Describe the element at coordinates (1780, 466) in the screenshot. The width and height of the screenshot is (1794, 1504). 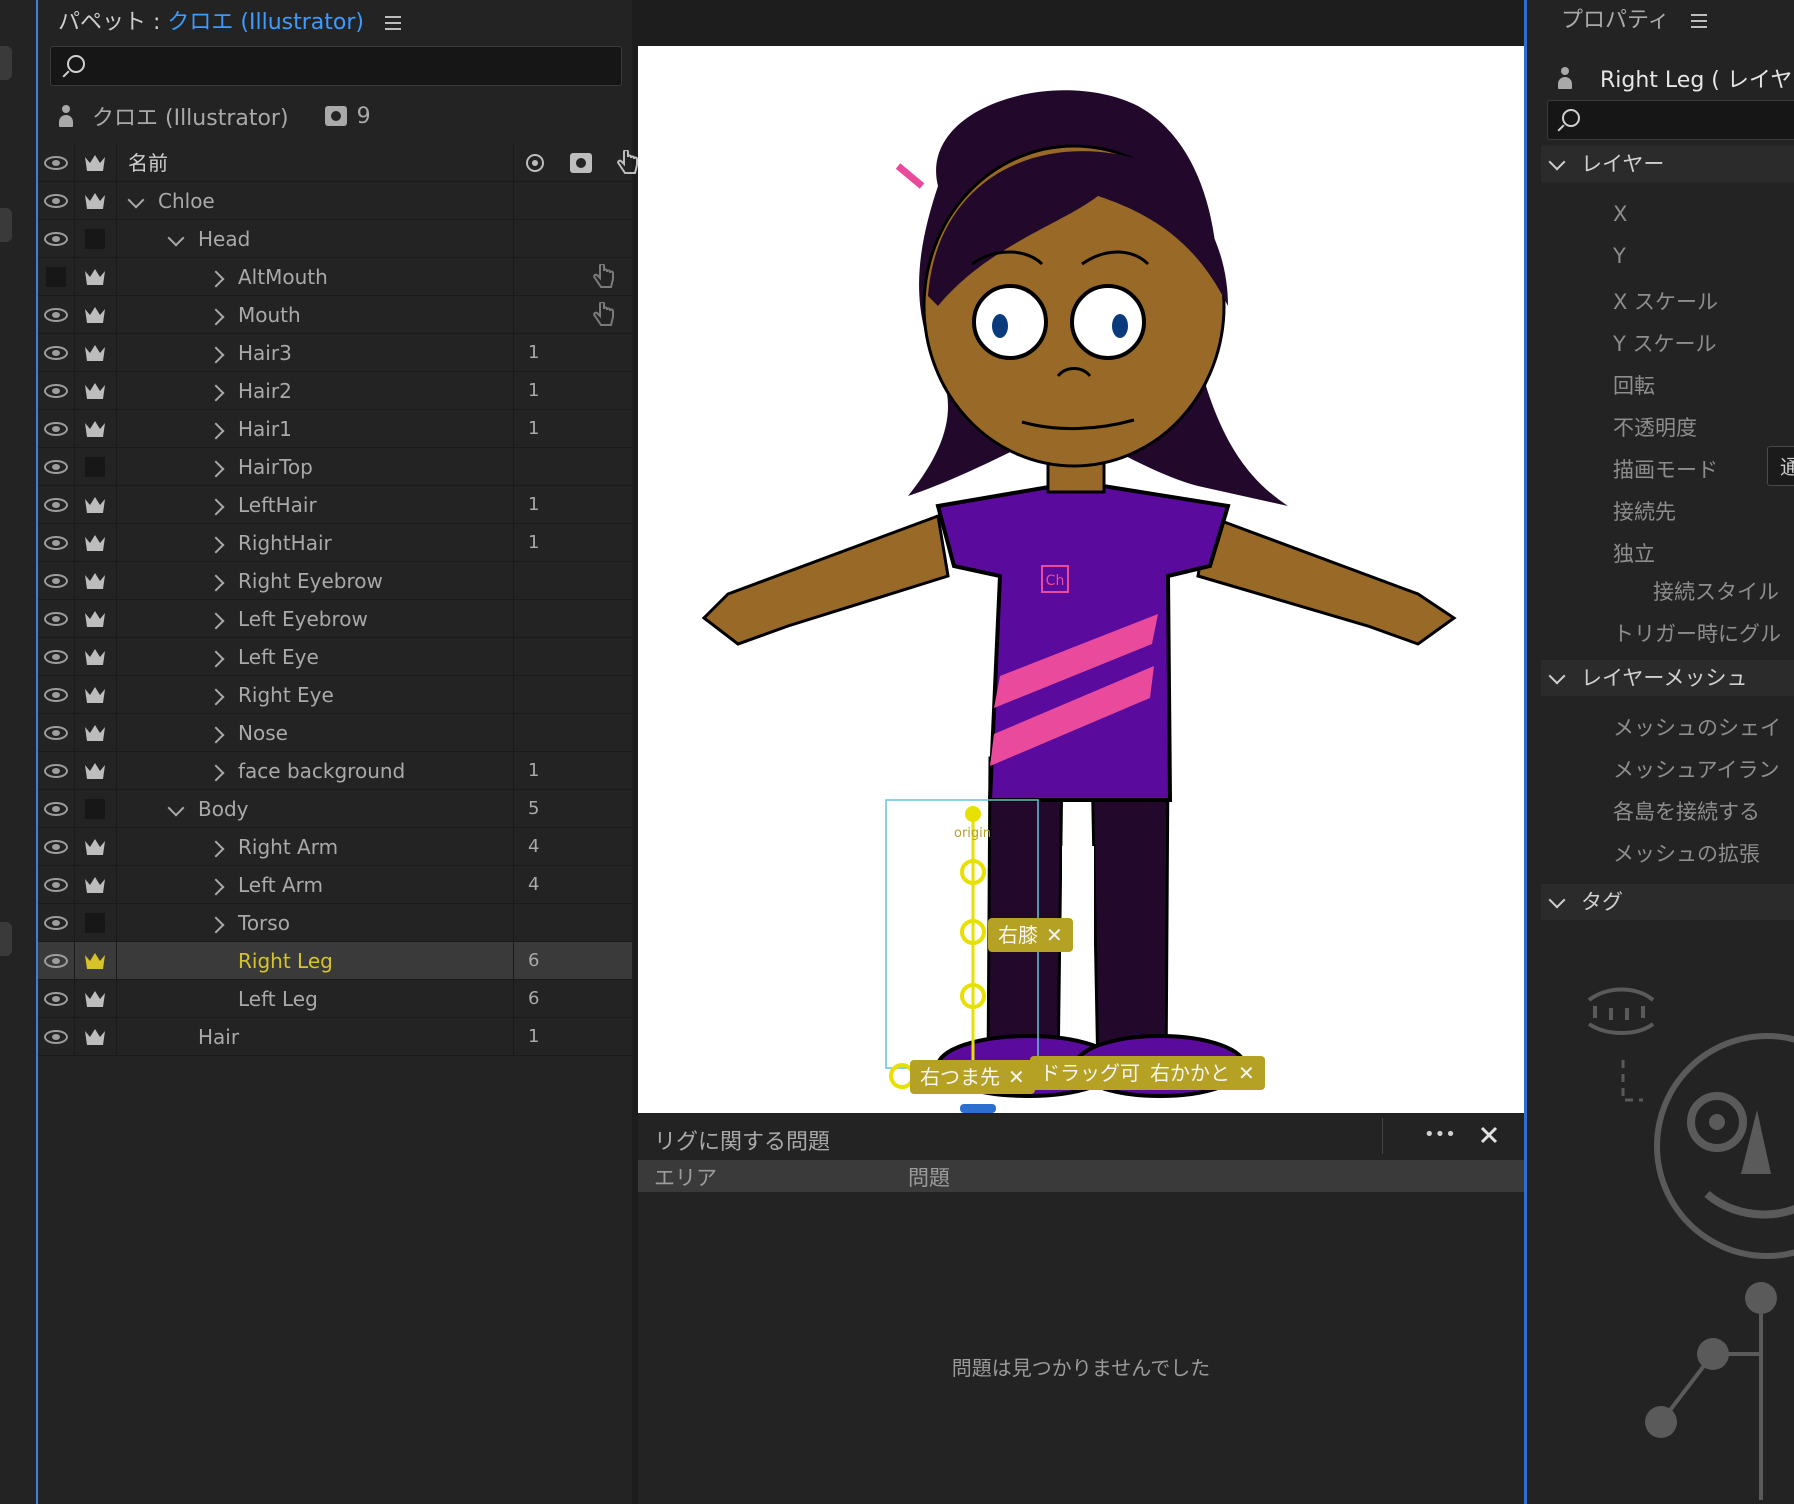
I see `blend-mode-select: 通` at that location.